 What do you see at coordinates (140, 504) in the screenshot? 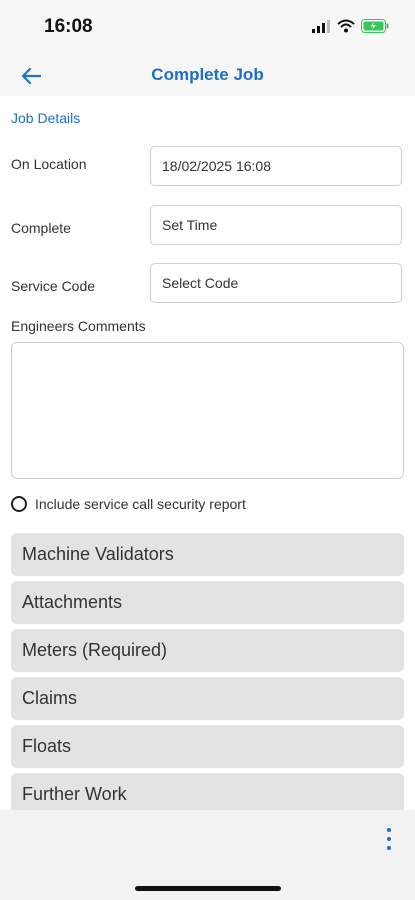
I see `security-report-label: Include service call security report` at bounding box center [140, 504].